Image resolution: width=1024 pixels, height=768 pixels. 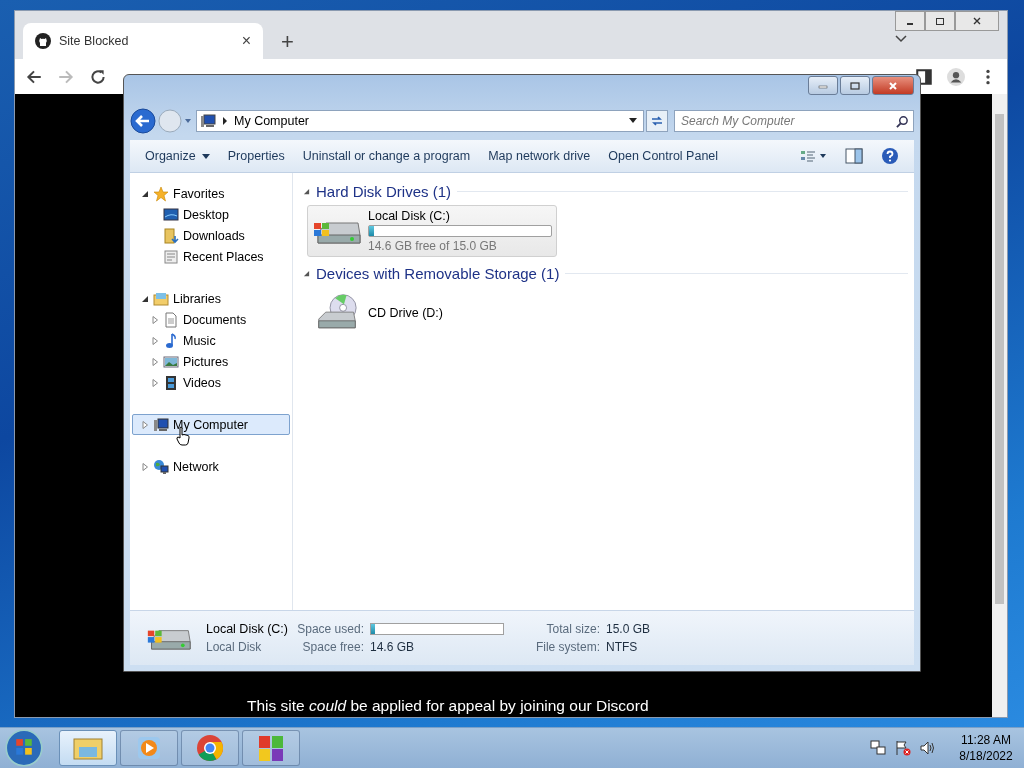 I want to click on field-label: File system:, so click(x=567, y=647).